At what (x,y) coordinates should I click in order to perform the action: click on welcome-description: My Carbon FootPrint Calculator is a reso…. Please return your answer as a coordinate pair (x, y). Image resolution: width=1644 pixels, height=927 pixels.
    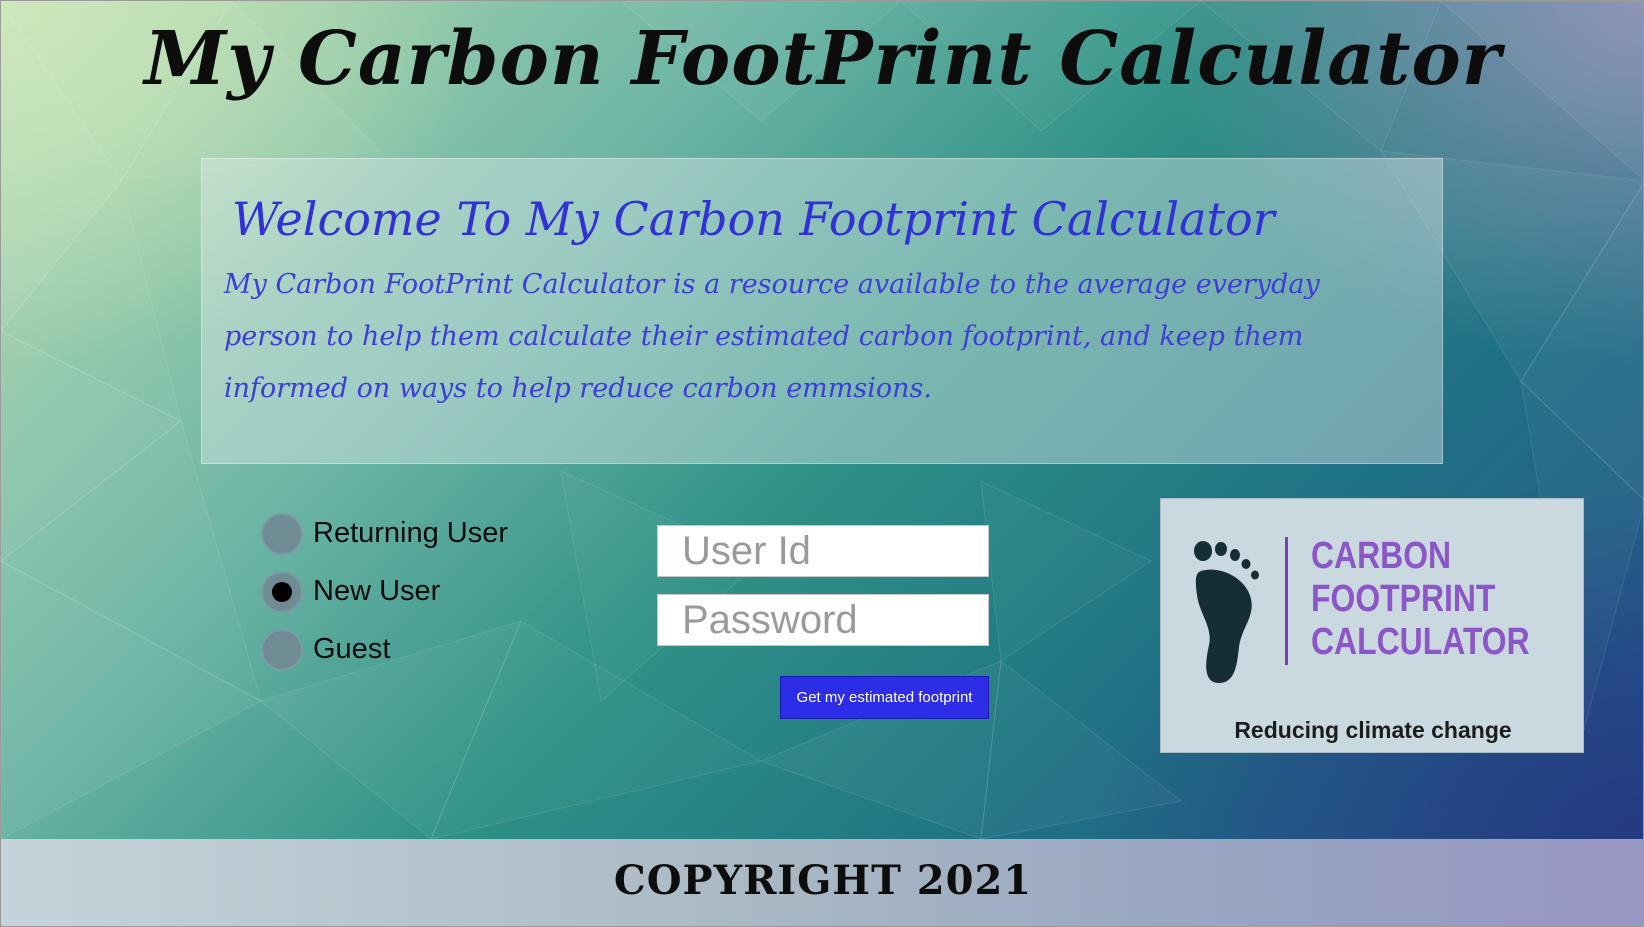
    Looking at the image, I should click on (772, 336).